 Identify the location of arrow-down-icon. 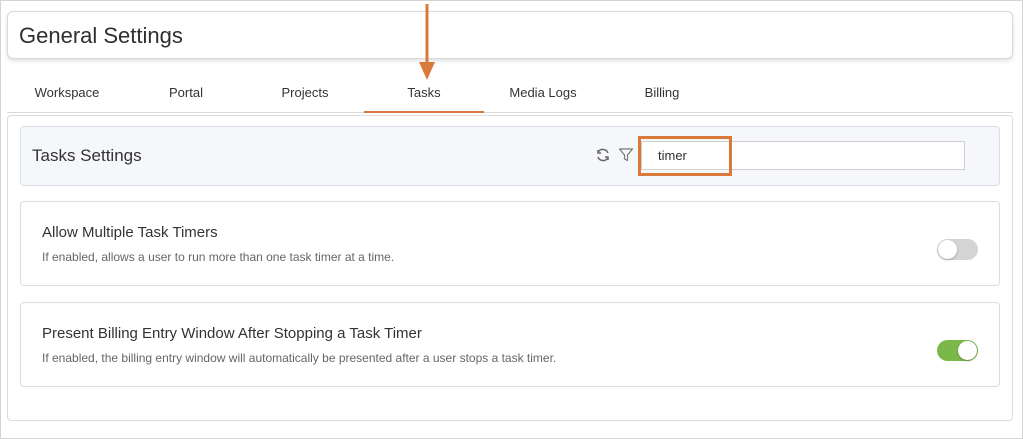
(427, 42).